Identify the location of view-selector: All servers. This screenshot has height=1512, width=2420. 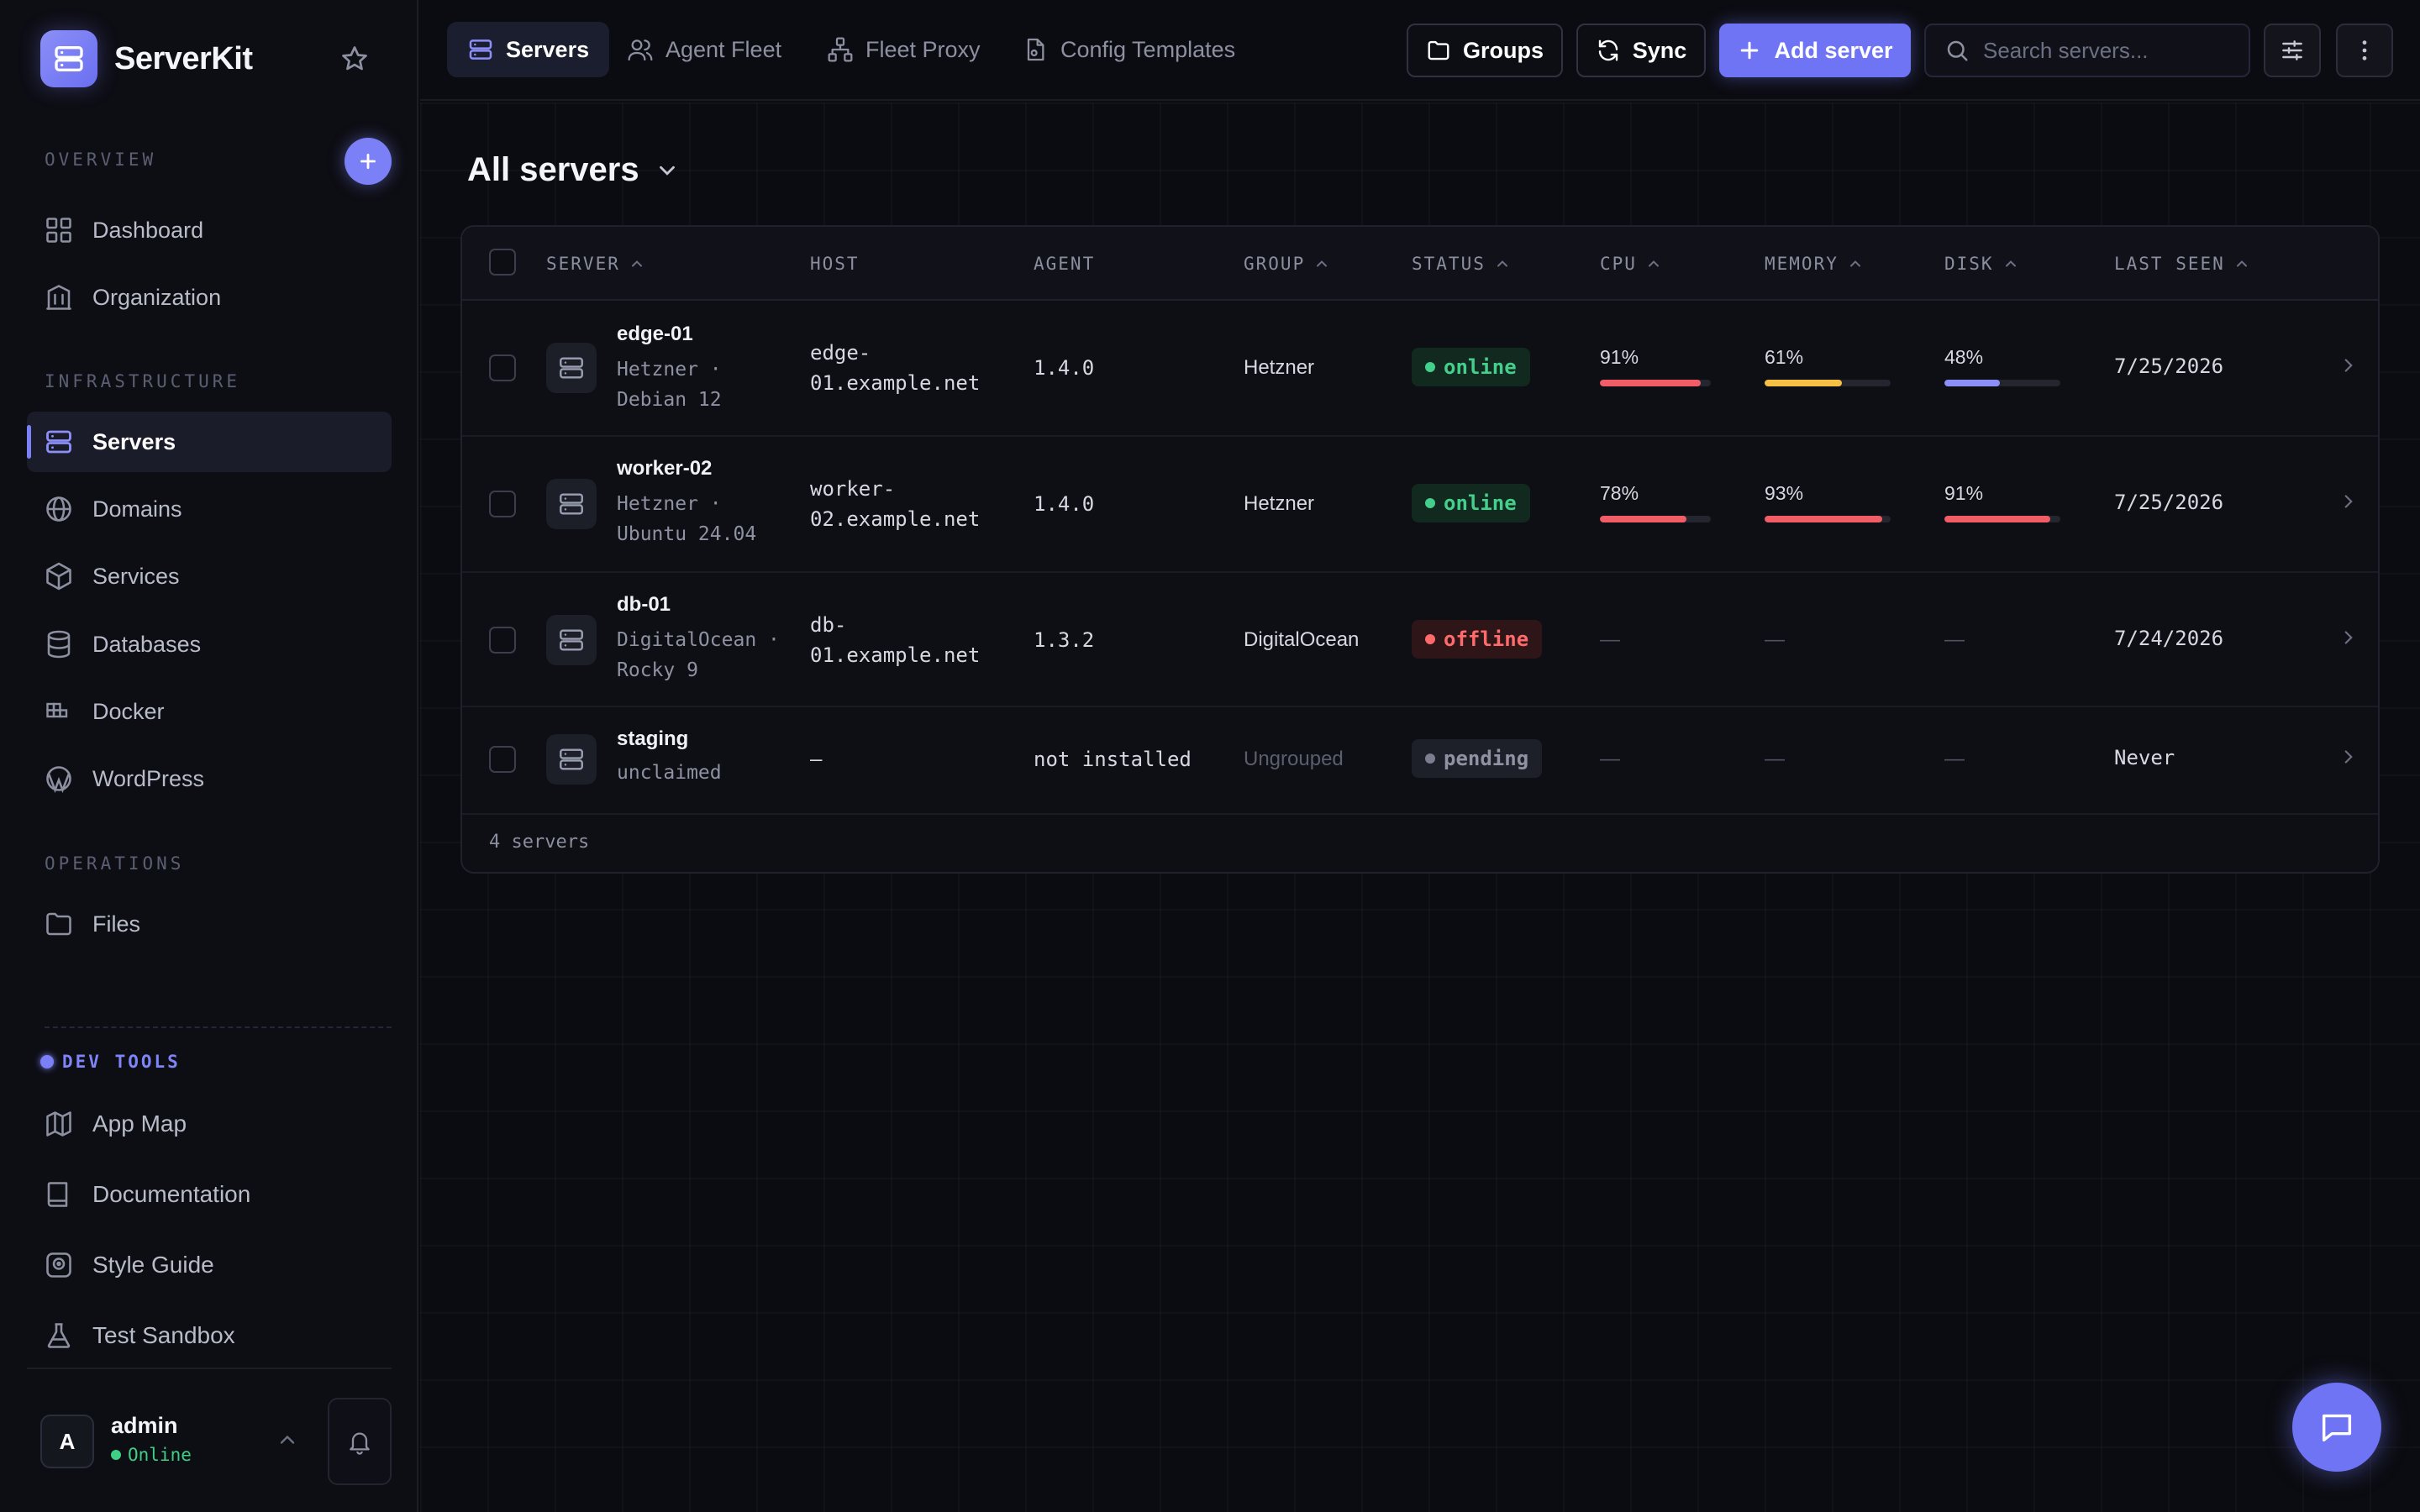
(573, 170).